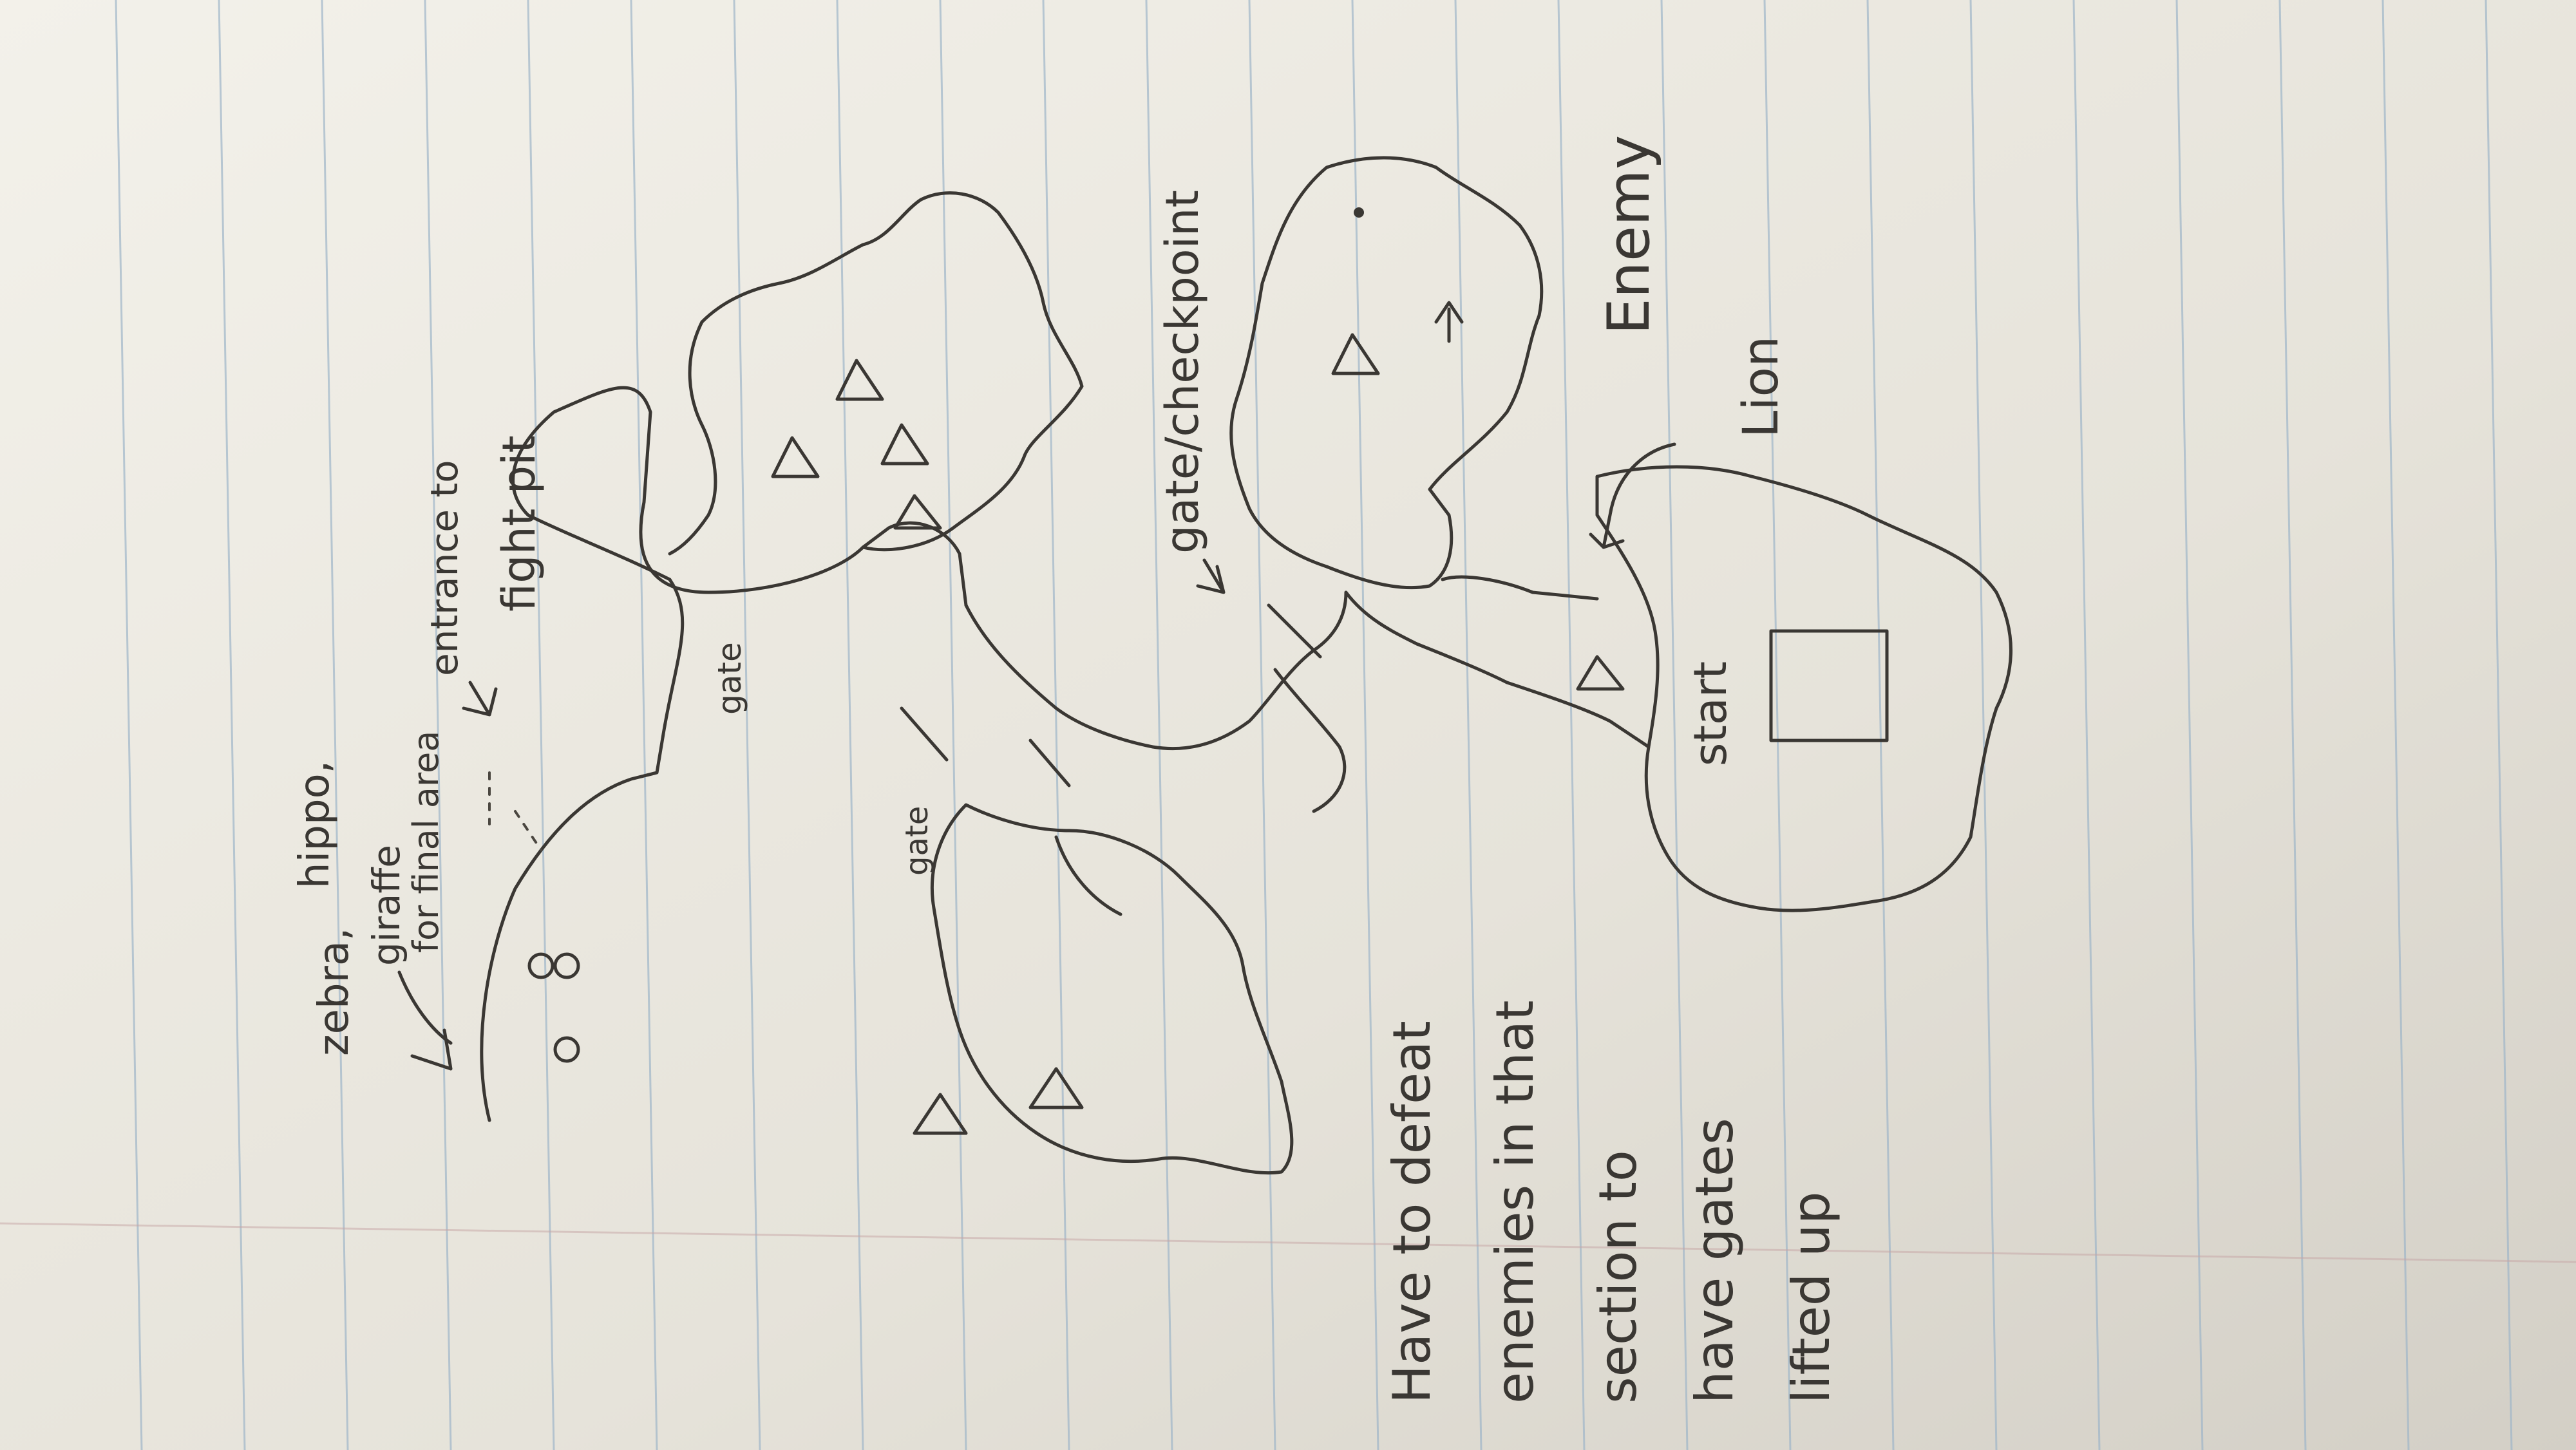 The height and width of the screenshot is (1450, 2576). Describe the element at coordinates (1618, 1277) in the screenshot. I see `objective-line-3: section to` at that location.